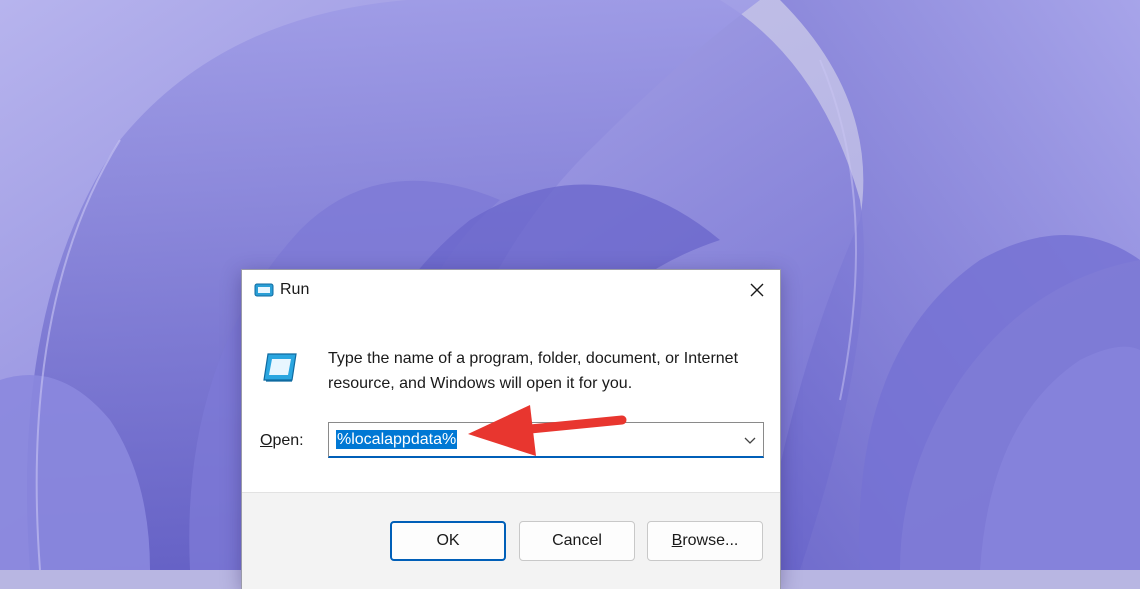 This screenshot has width=1140, height=589. What do you see at coordinates (397, 439) in the screenshot?
I see `open-input-value: %localappdata%` at bounding box center [397, 439].